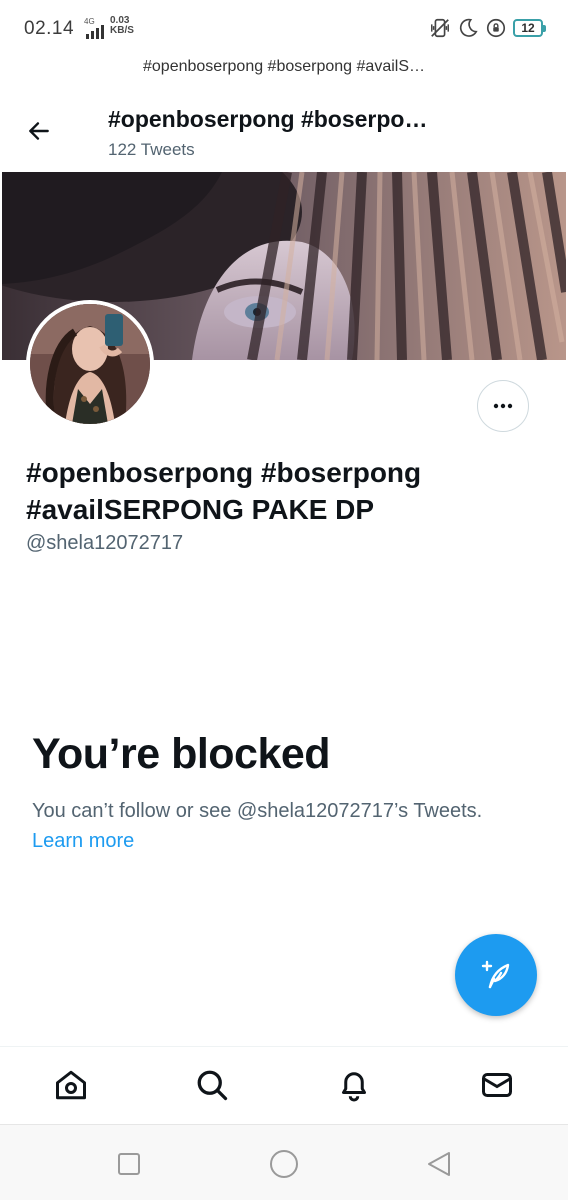 This screenshot has width=568, height=1200. I want to click on system-home-button, so click(284, 1164).